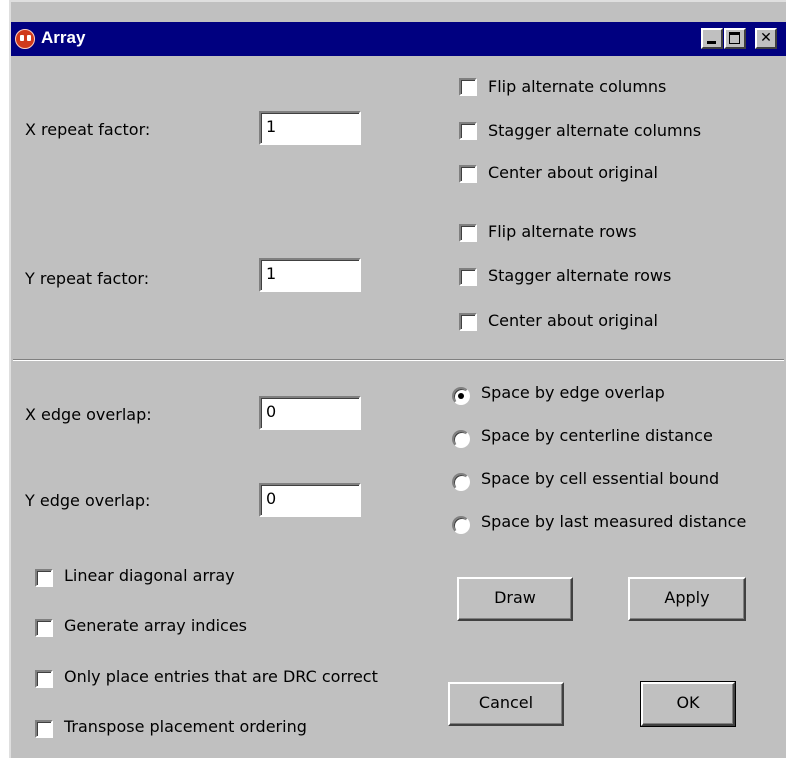 Image resolution: width=786 pixels, height=758 pixels. Describe the element at coordinates (461, 482) in the screenshot. I see `space-by-cell-essential-bound-radio` at that location.